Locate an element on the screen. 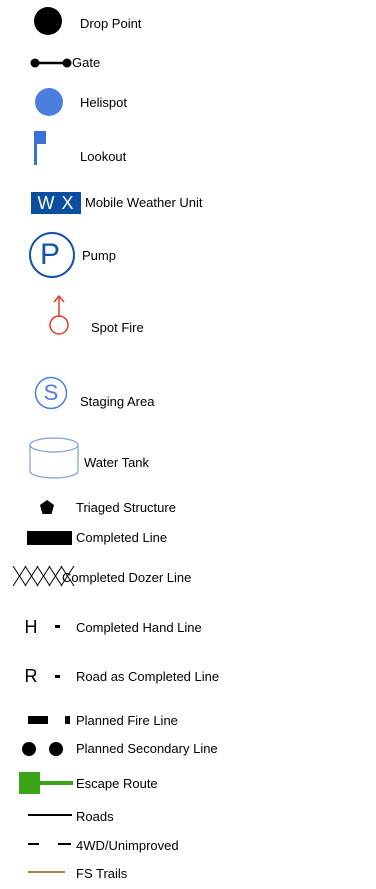 This screenshot has height=889, width=376. staging-letter: S is located at coordinates (51, 392).